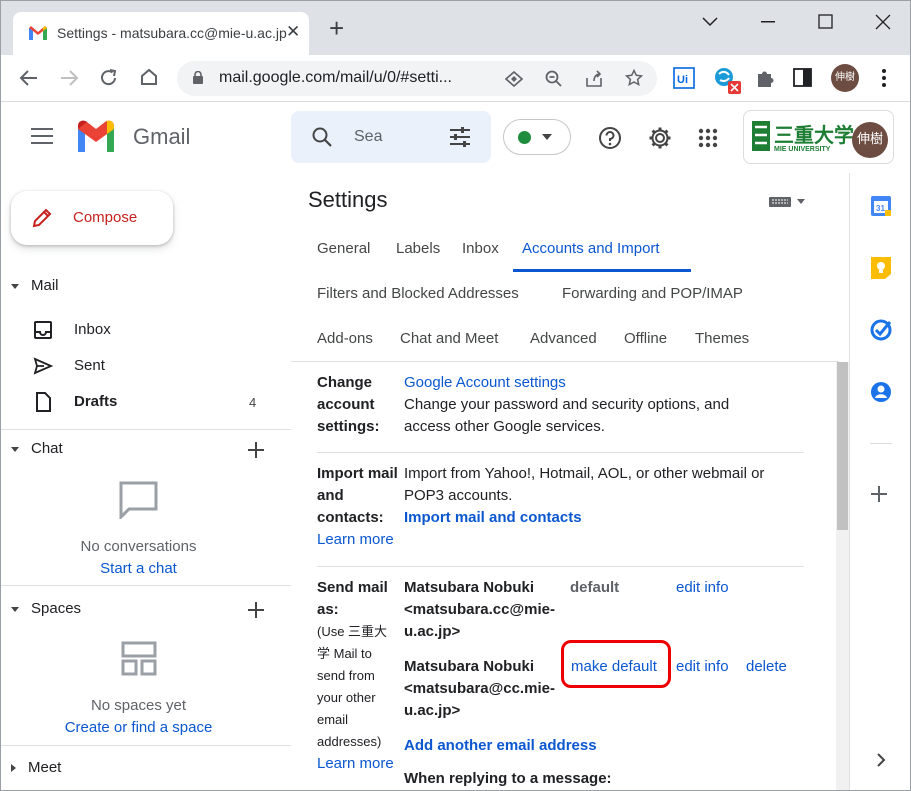 This screenshot has height=791, width=911. I want to click on mail-section-header: Mail, so click(35, 285).